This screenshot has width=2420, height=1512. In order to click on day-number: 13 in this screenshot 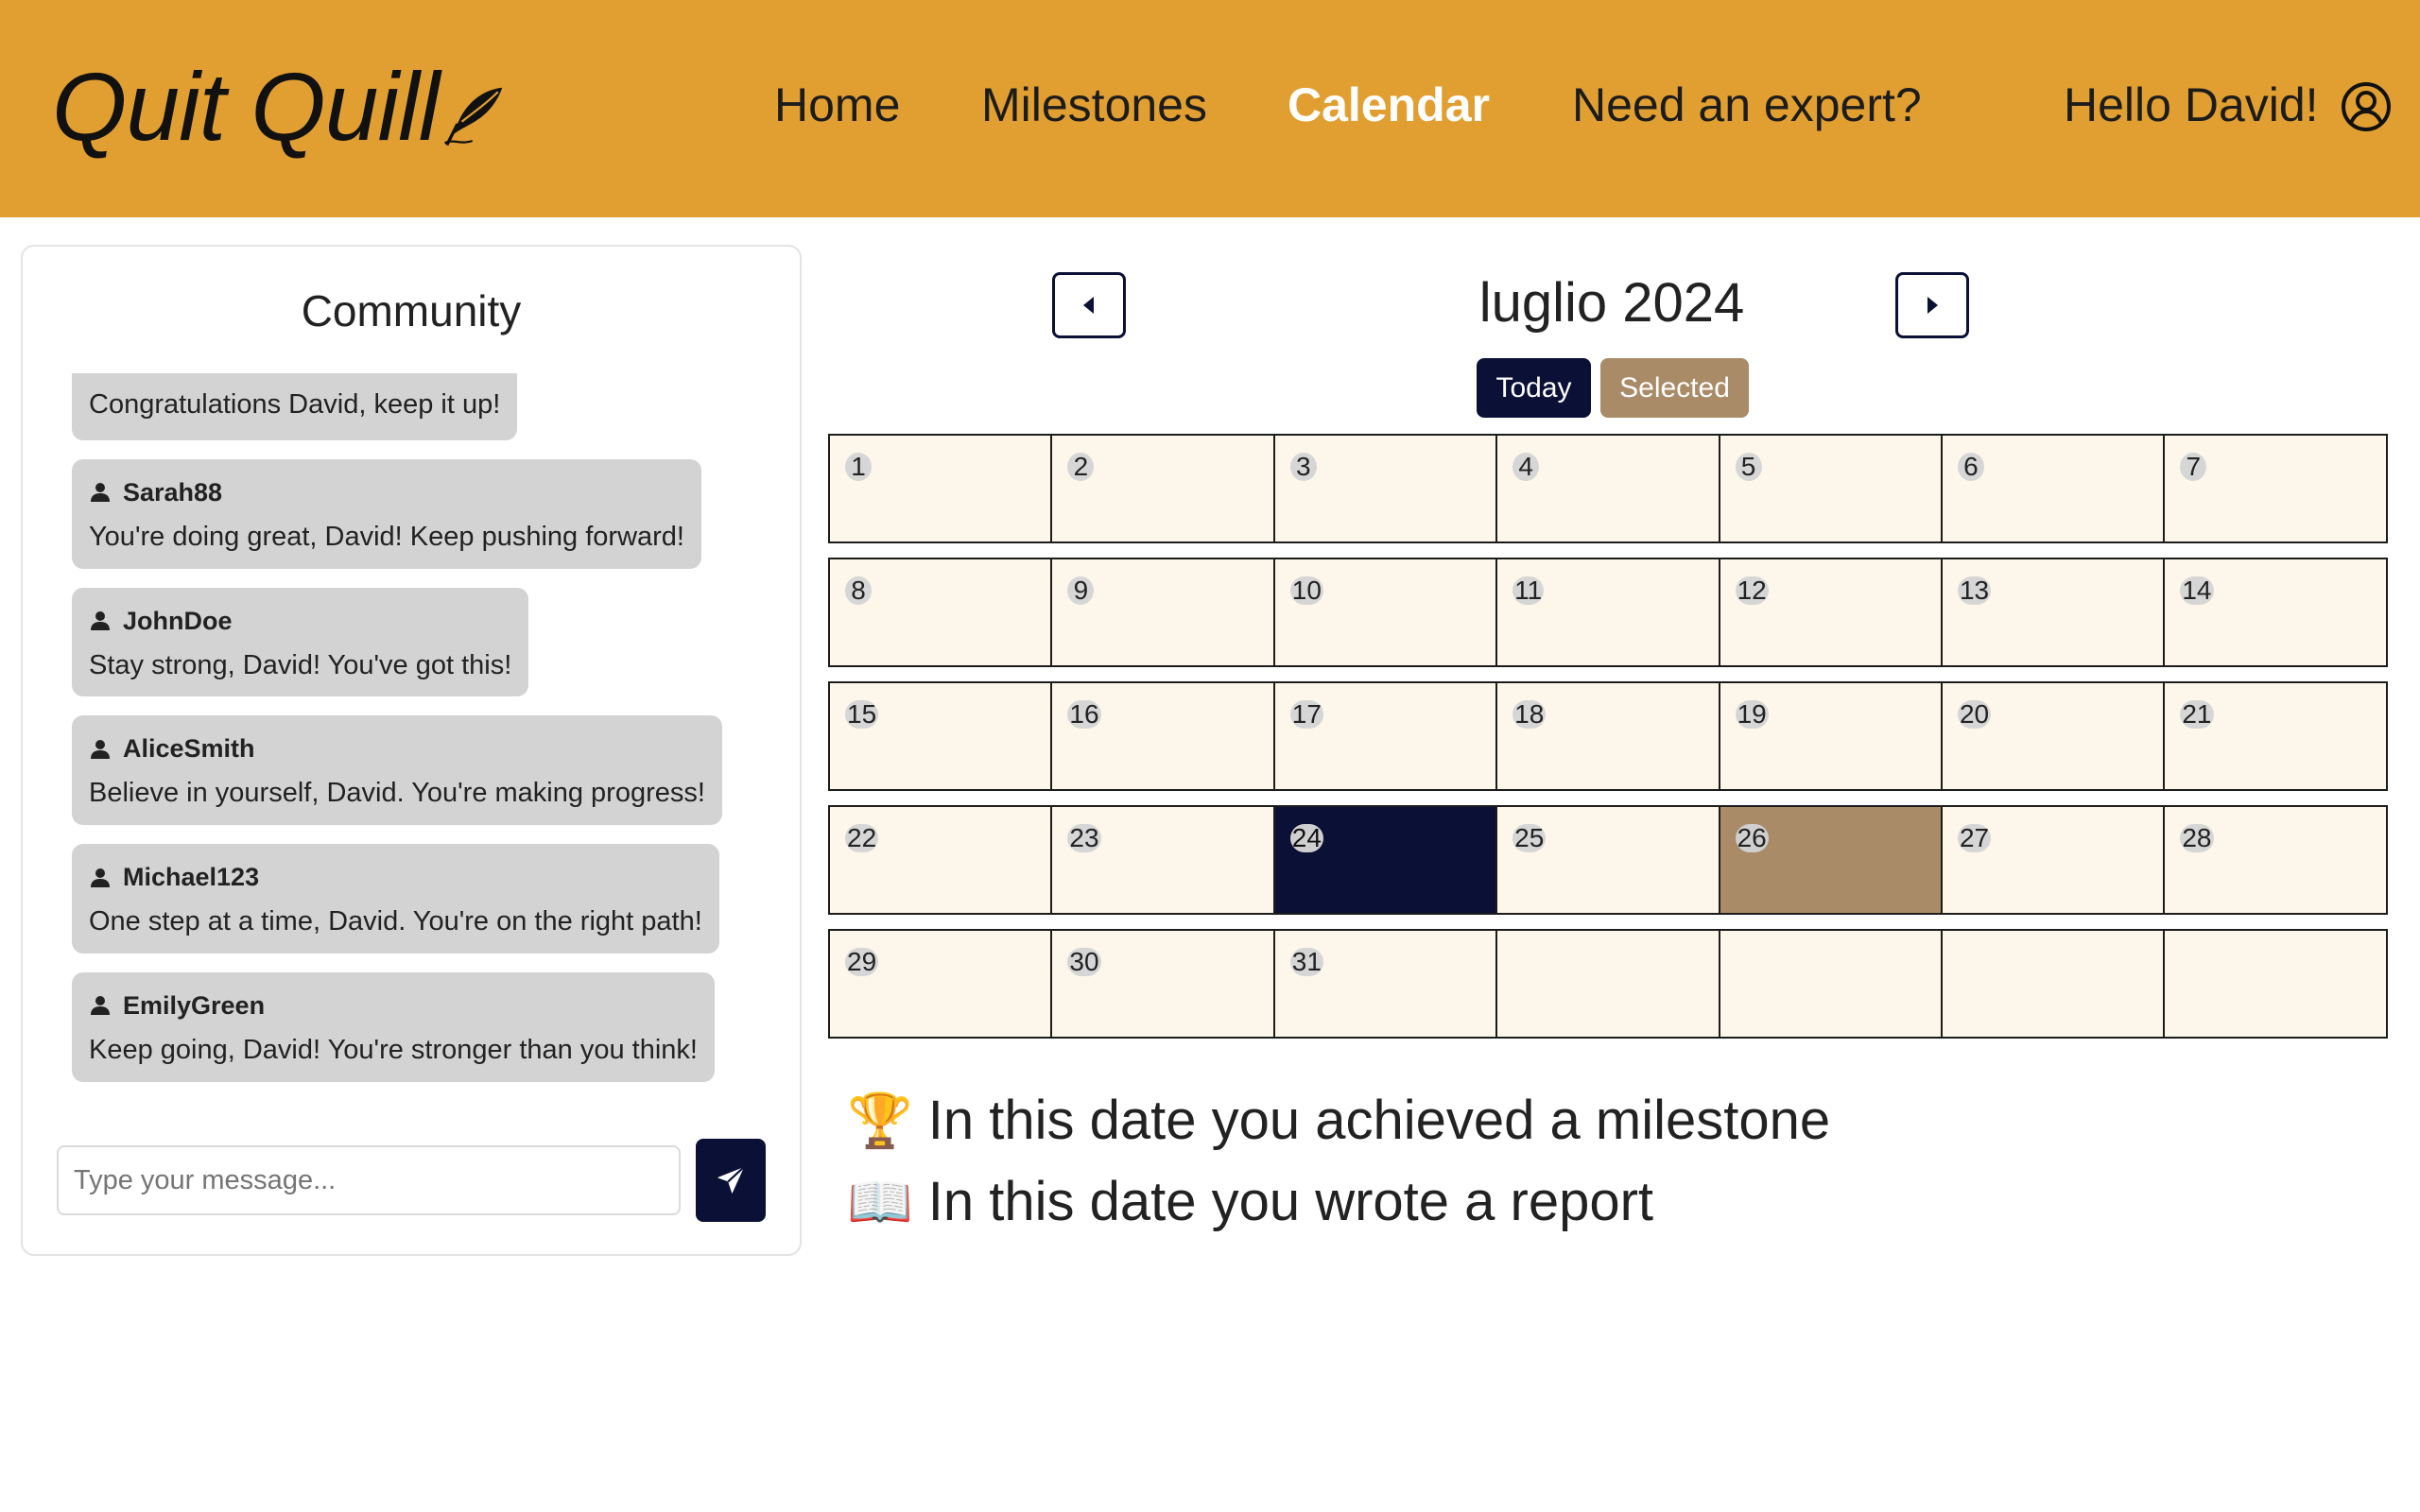, I will do `click(1975, 590)`.